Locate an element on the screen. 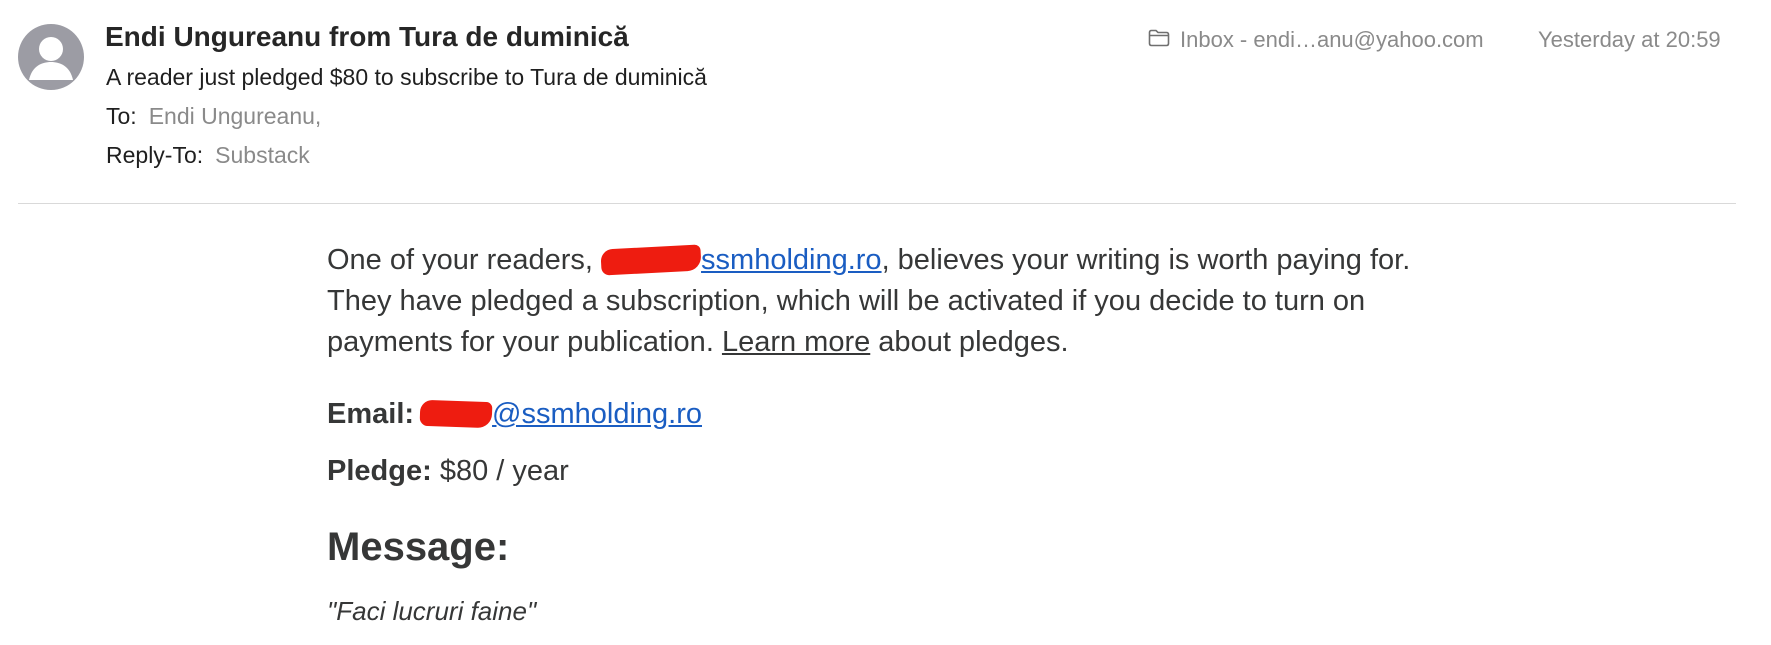 The image size is (1771, 645). reader-email-link: ssmholding.ro is located at coordinates (741, 260).